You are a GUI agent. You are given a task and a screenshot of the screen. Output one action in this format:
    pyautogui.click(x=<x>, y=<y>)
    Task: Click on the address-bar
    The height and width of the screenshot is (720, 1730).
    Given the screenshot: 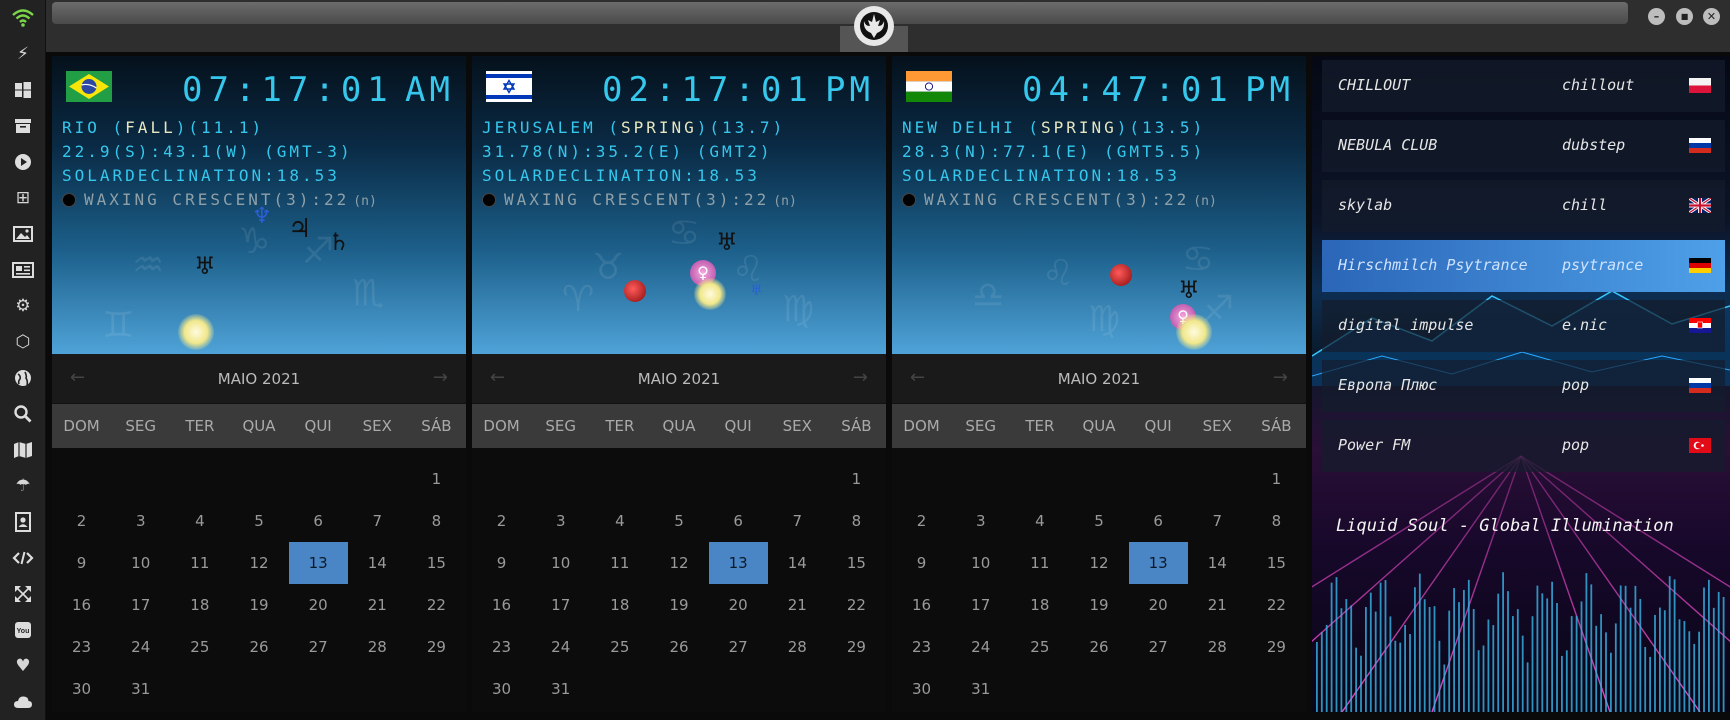 What is the action you would take?
    pyautogui.click(x=840, y=13)
    